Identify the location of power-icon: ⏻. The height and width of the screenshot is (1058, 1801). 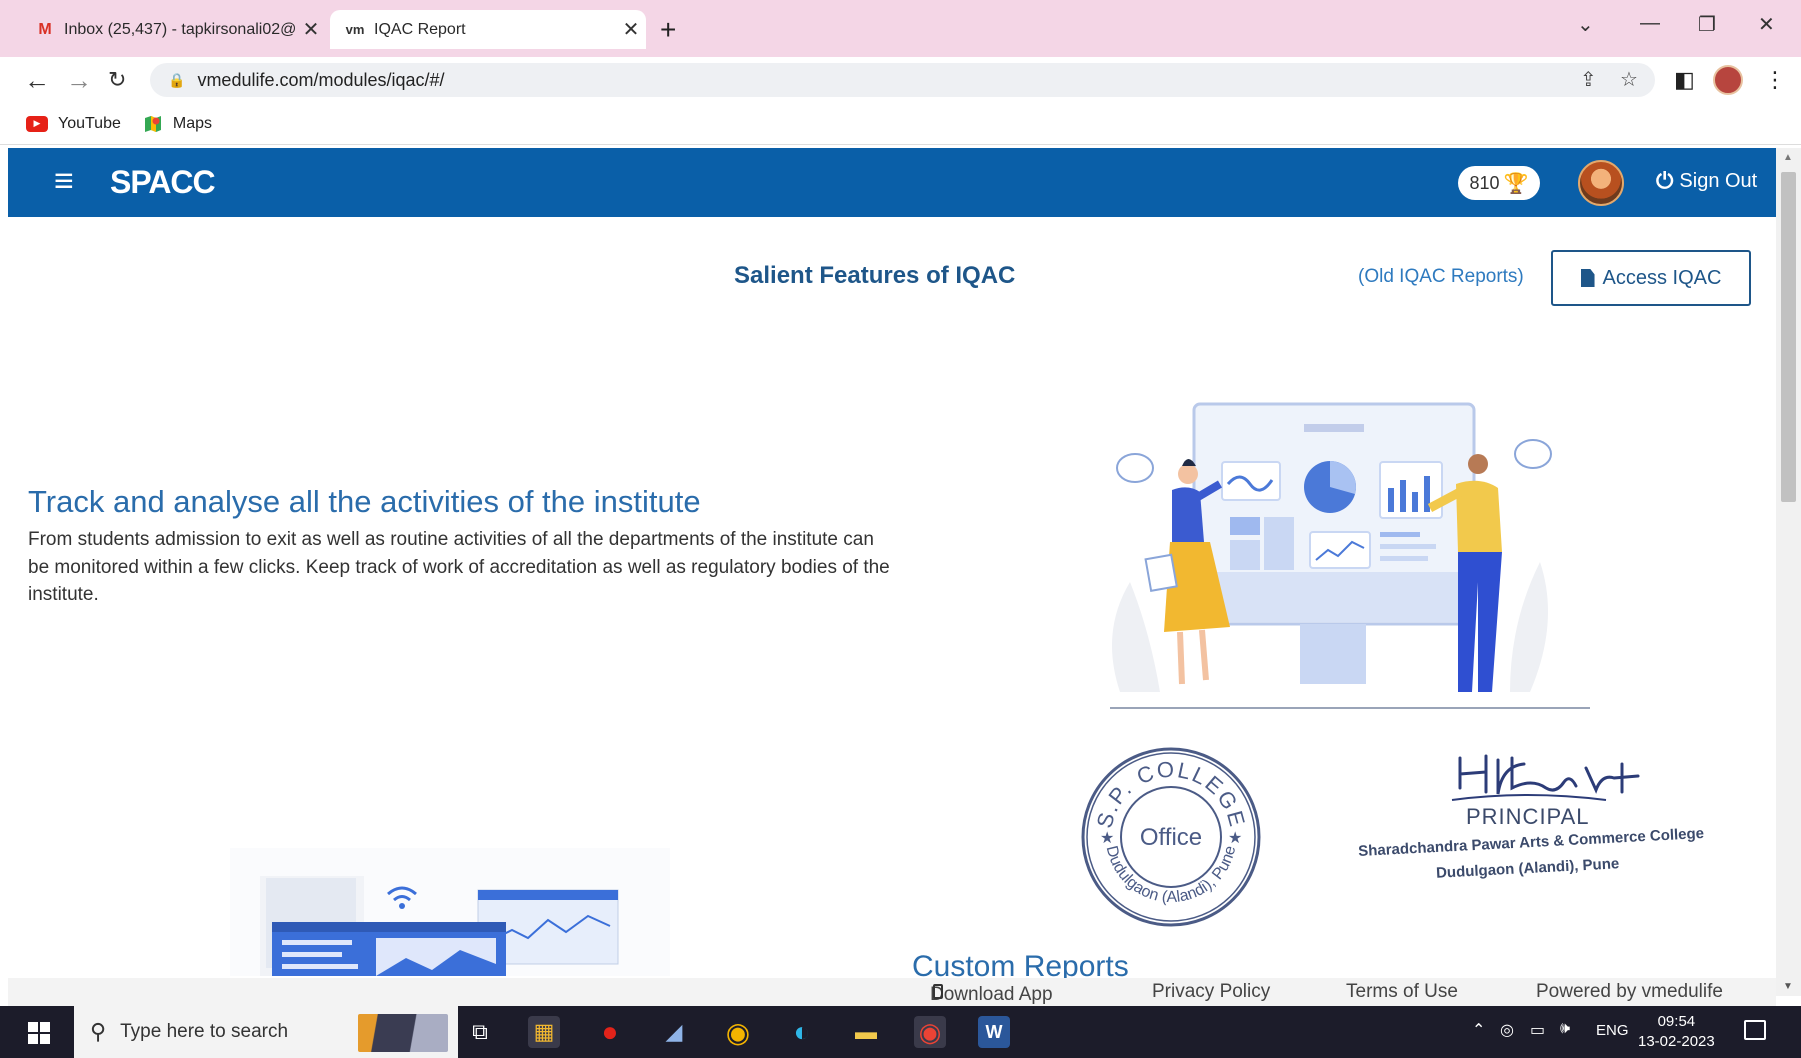
(1665, 180).